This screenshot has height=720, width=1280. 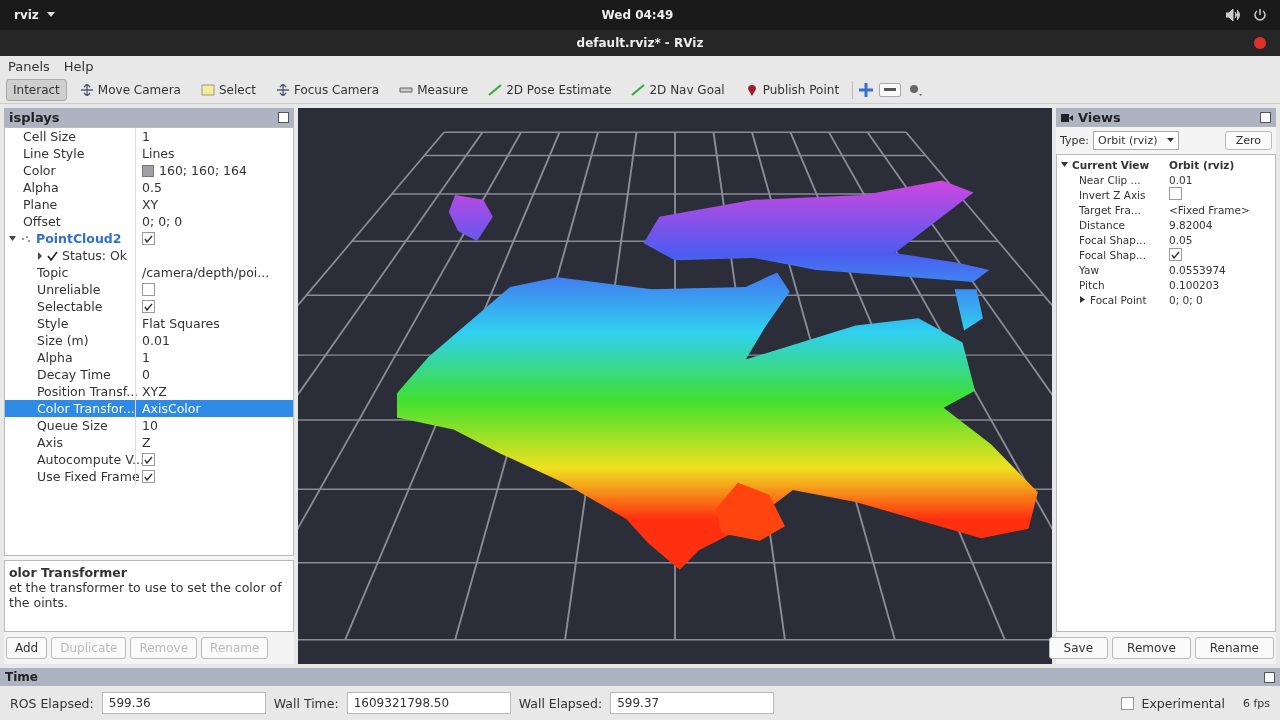 I want to click on fps-counter: 6 fps, so click(x=1256, y=703).